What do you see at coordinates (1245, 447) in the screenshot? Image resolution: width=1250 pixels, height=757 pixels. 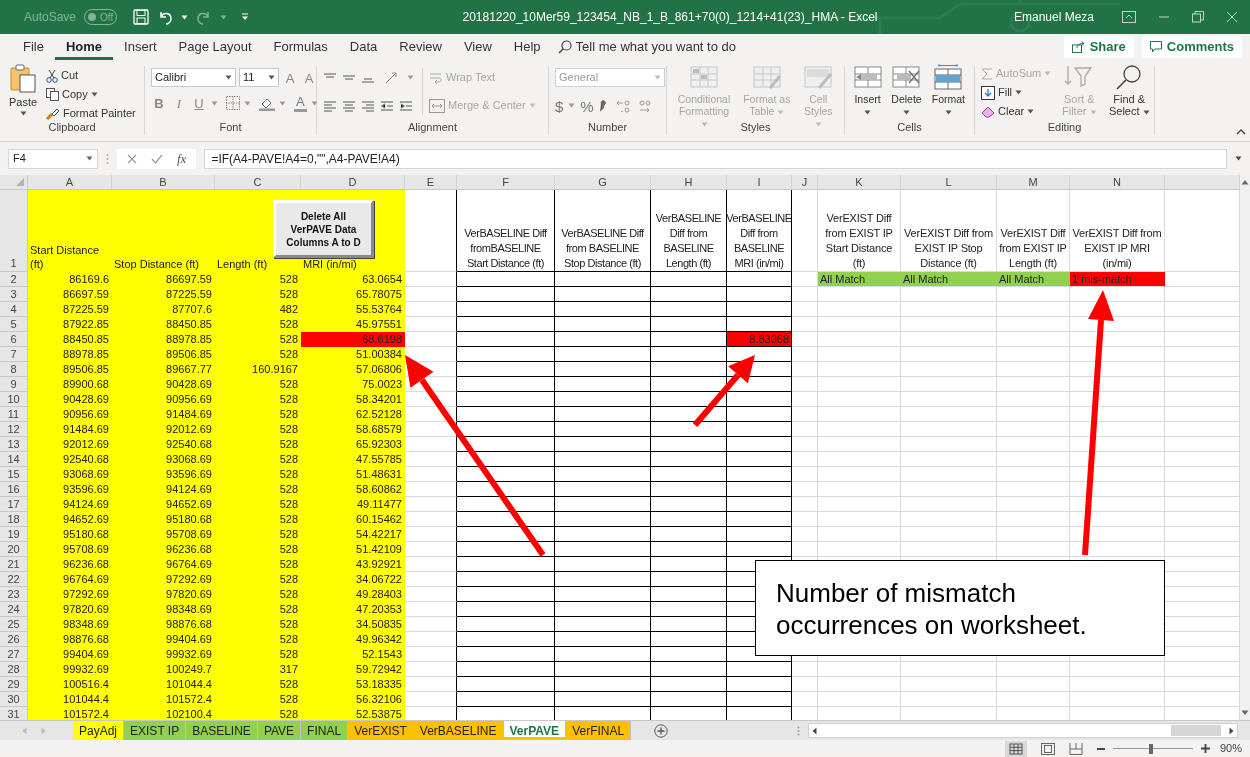 I see `vertical-scrollbar` at bounding box center [1245, 447].